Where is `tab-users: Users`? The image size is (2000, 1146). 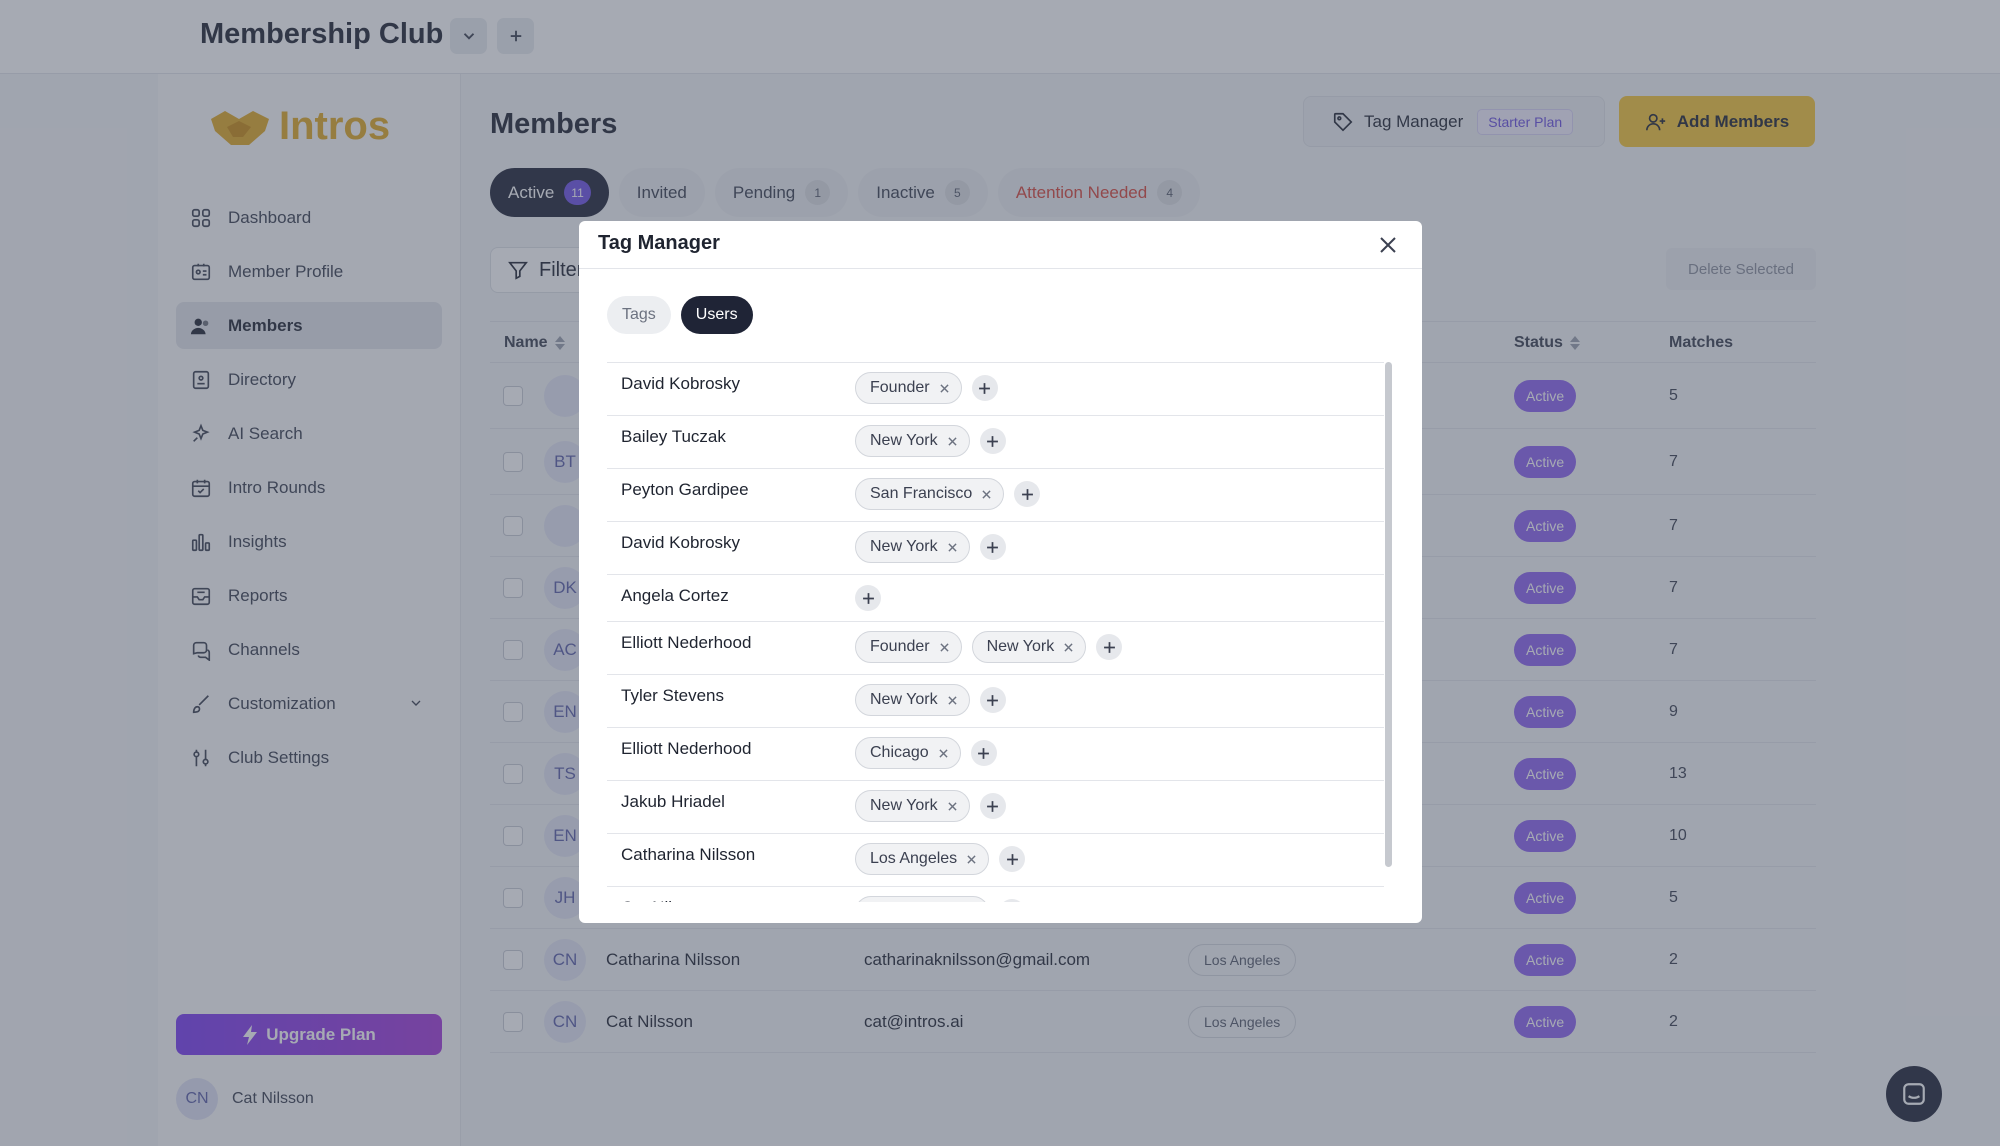 tab-users: Users is located at coordinates (716, 315).